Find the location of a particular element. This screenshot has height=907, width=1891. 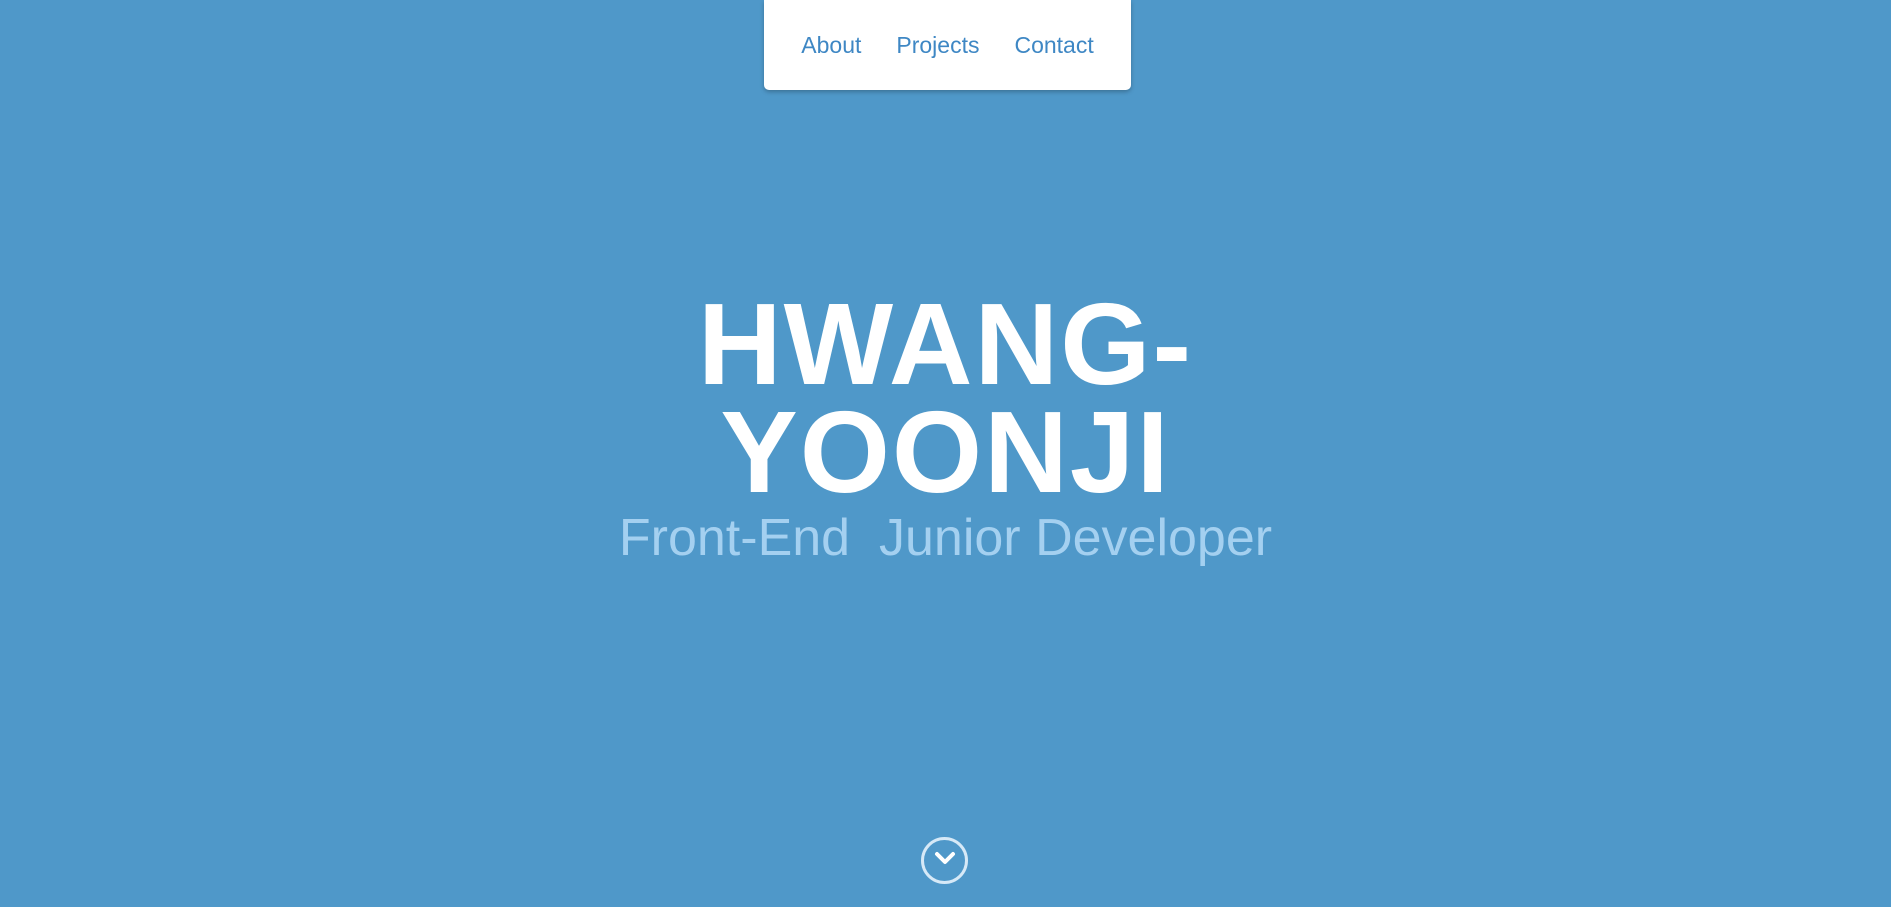

nav-link-about: About is located at coordinates (831, 45).